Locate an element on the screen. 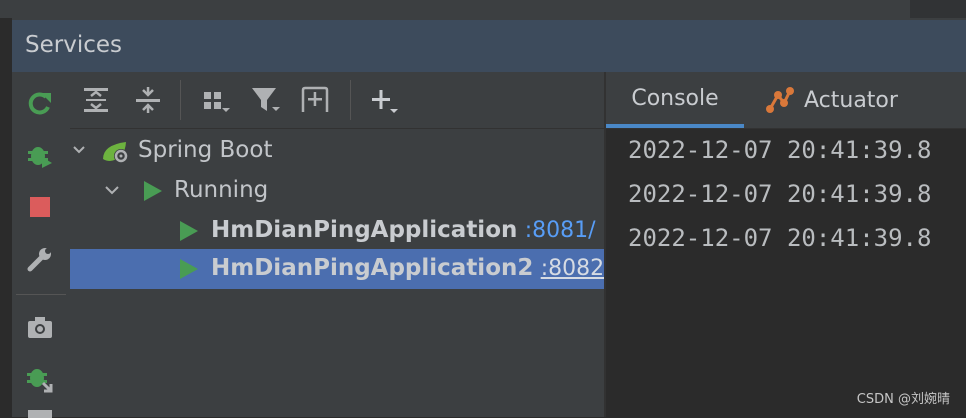 This screenshot has height=418, width=966. tree-node-app-8081: HmDianPingApplication :8081/ is located at coordinates (337, 231).